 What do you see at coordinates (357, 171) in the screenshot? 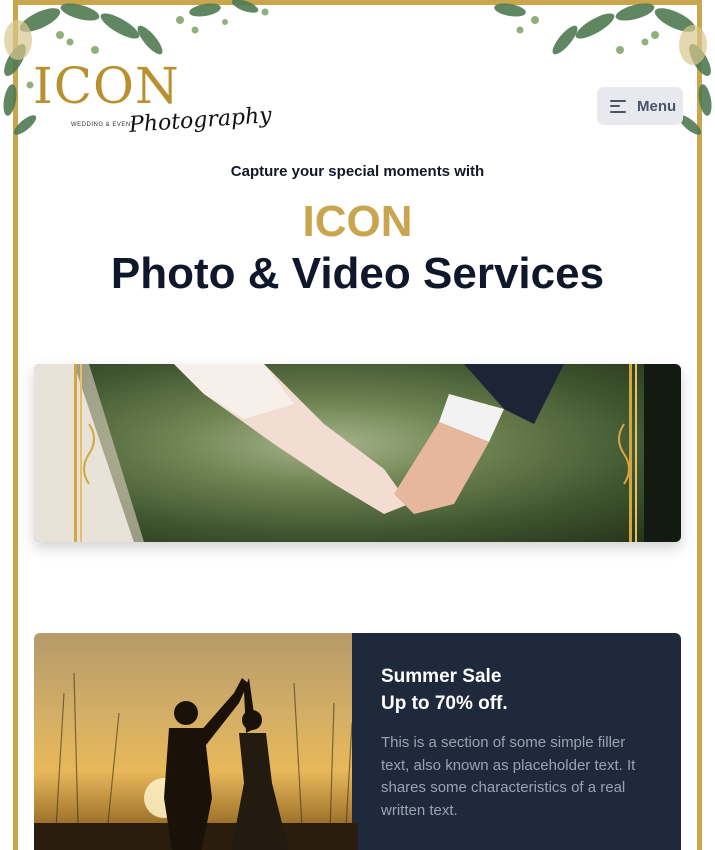
I see `hero-kicker: Capture your special moments with` at bounding box center [357, 171].